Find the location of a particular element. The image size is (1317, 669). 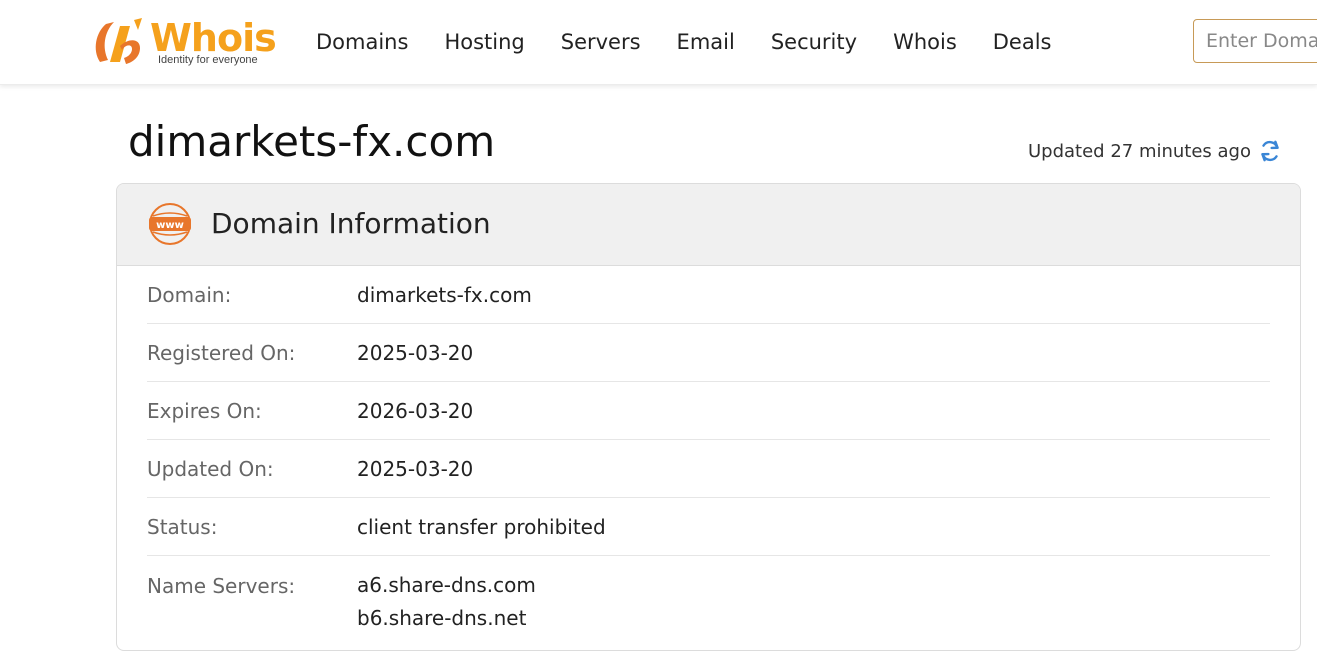

info-row-updated-on: Updated On: 2025-03-20 is located at coordinates (708, 469).